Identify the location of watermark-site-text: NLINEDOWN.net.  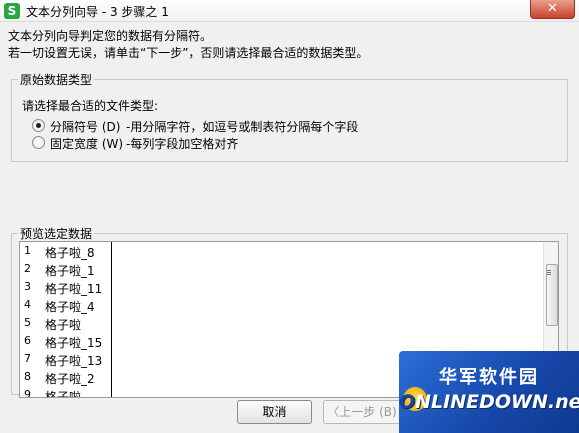
(497, 402).